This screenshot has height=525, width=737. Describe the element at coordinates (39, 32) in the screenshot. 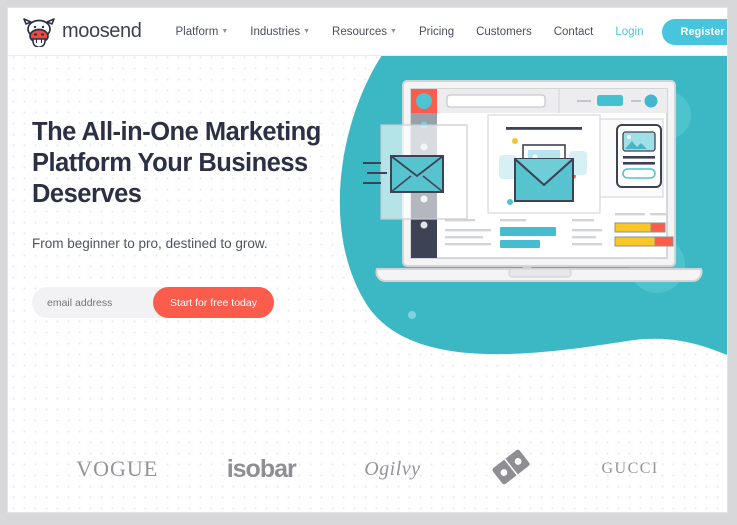

I see `cow-head-icon` at that location.